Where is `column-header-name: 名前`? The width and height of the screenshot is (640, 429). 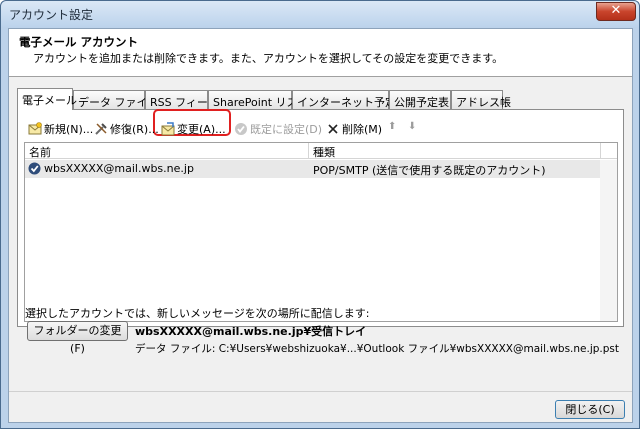 column-header-name: 名前 is located at coordinates (40, 152).